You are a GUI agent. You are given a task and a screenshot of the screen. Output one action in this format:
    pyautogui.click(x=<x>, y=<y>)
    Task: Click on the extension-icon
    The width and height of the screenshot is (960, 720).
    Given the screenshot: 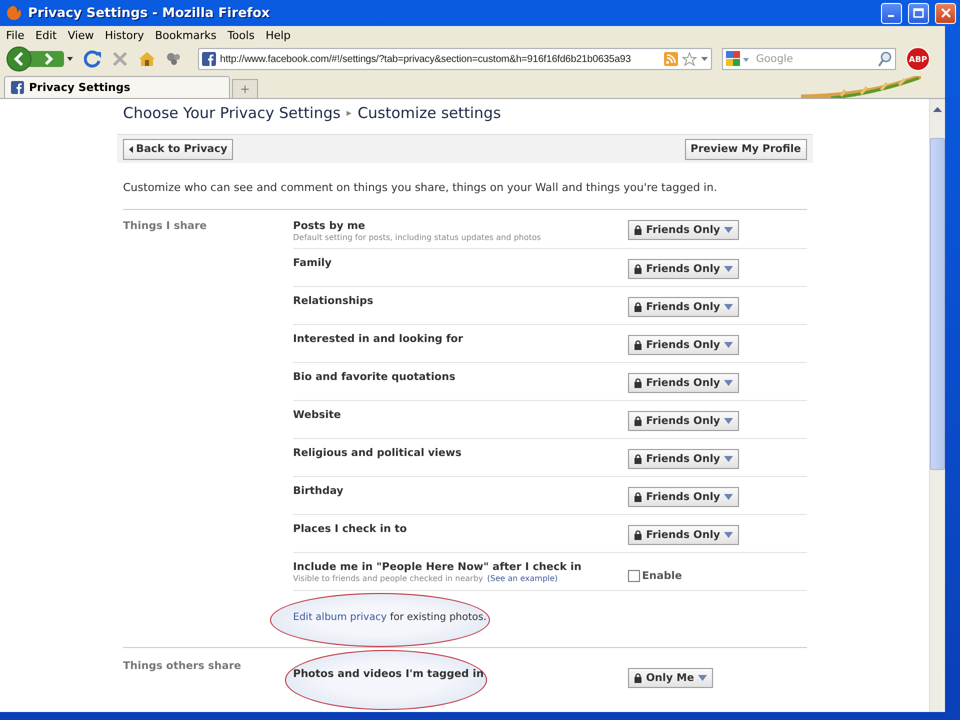 What is the action you would take?
    pyautogui.click(x=174, y=59)
    